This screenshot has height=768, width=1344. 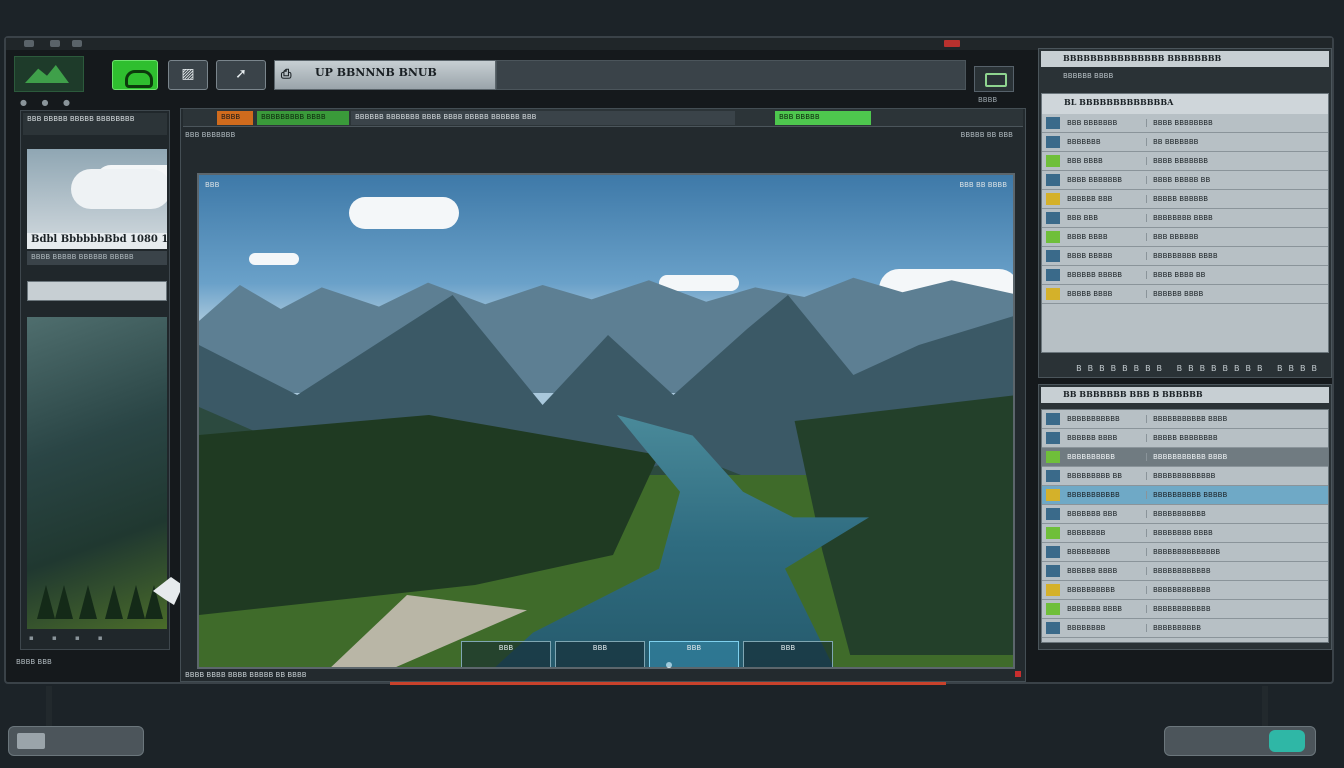 What do you see at coordinates (1105, 571) in the screenshot?
I see `row-name: BBBBBB BBBB` at bounding box center [1105, 571].